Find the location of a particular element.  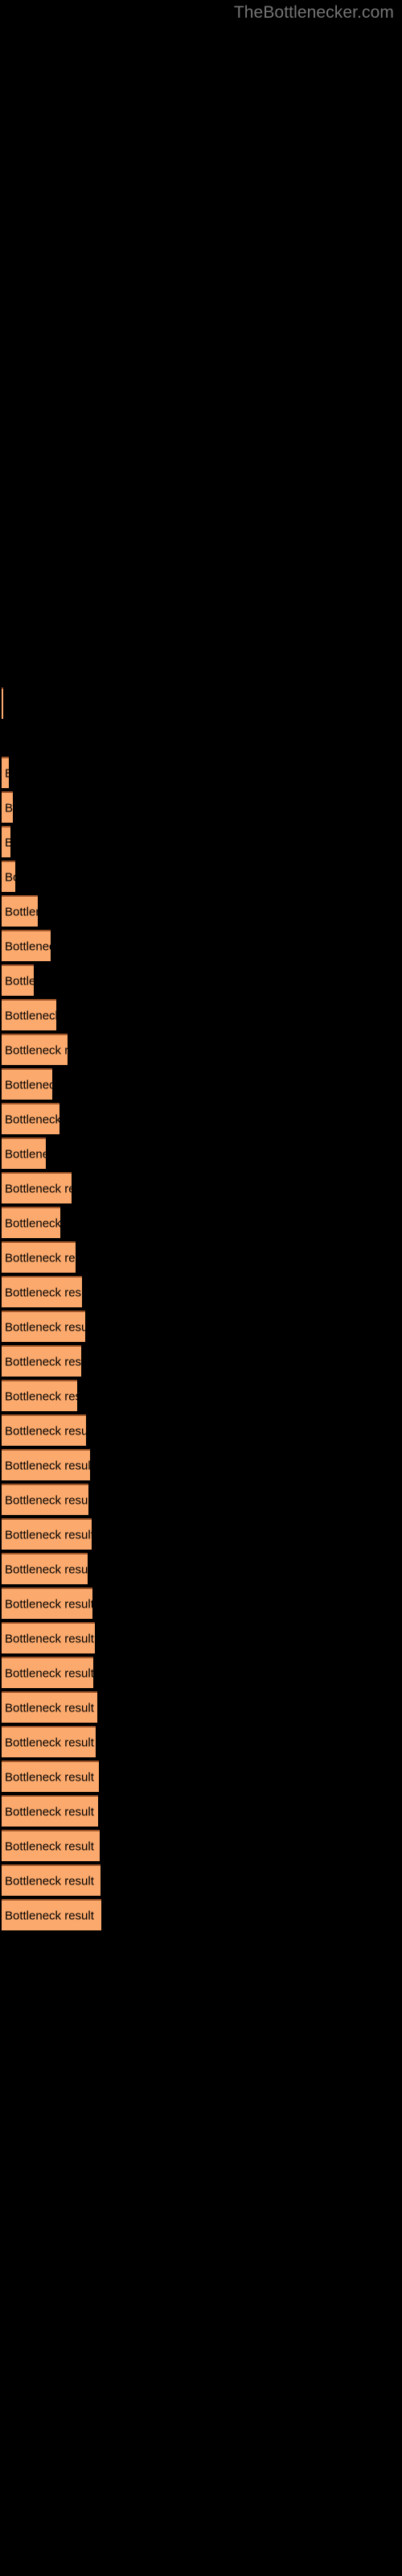

bar-25: Bottleneck result is located at coordinates (45, 1568).